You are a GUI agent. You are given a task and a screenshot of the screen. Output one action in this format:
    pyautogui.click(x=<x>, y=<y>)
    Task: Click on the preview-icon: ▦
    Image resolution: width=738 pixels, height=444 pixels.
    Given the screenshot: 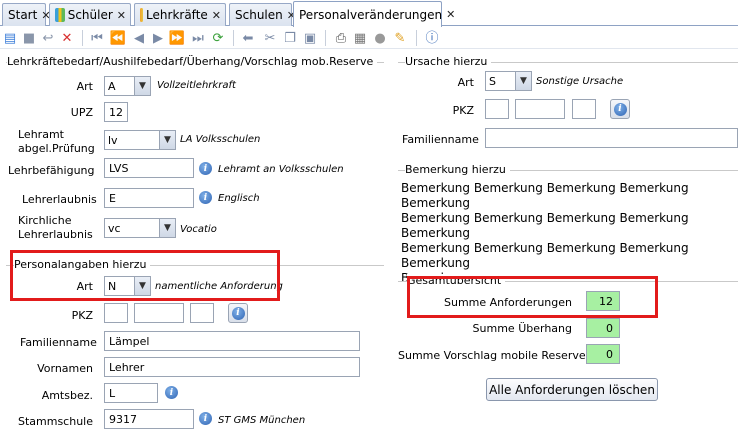 What is the action you would take?
    pyautogui.click(x=360, y=38)
    